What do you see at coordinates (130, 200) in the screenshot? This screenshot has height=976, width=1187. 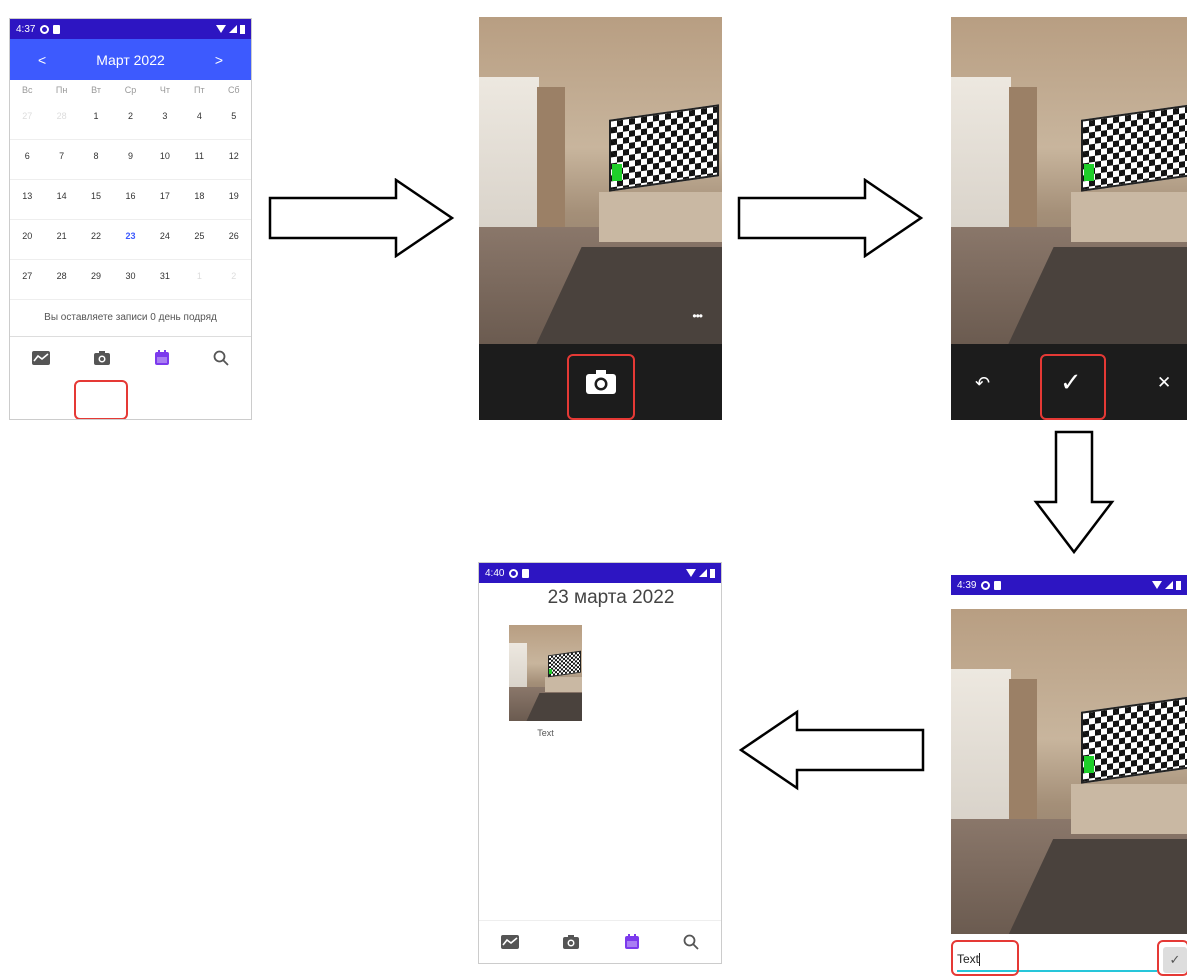 I see `day-cell: 16` at bounding box center [130, 200].